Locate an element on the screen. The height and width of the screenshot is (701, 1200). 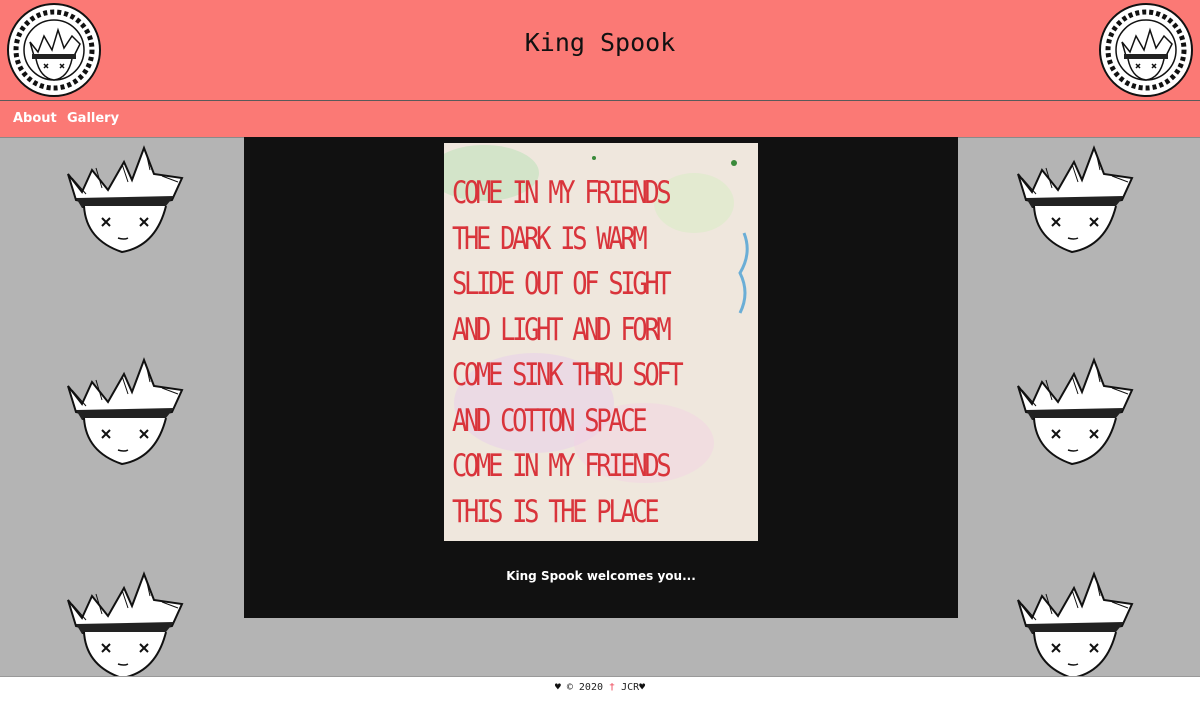
footer-text: ♥ © 2020 † JCR♥ is located at coordinates (600, 687).